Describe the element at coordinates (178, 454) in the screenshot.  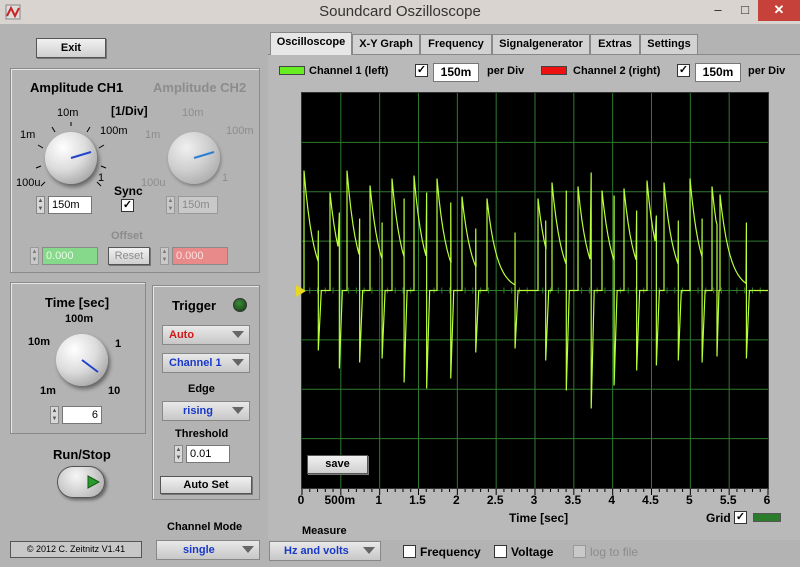
I see `threshold-spin: ▲ ▼` at that location.